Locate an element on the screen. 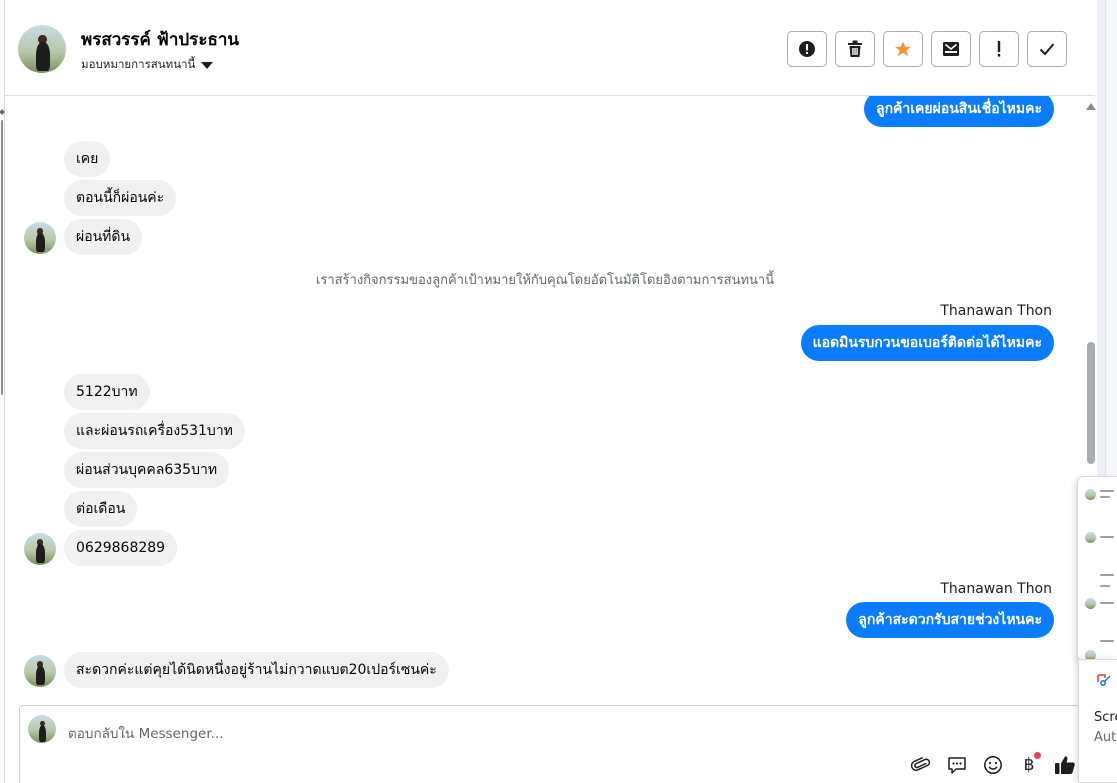 The height and width of the screenshot is (783, 1117). snipping-tool-icon is located at coordinates (1104, 680).